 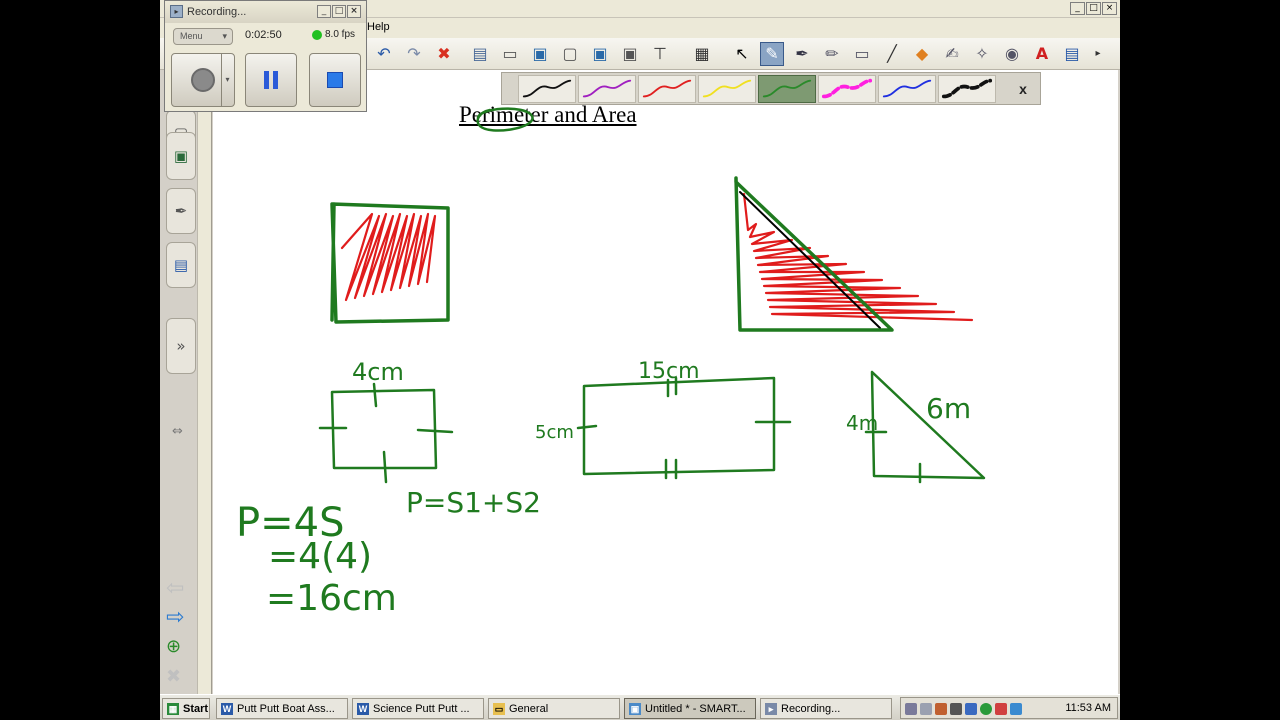 I want to click on gallery-tab: ▣, so click(x=181, y=156).